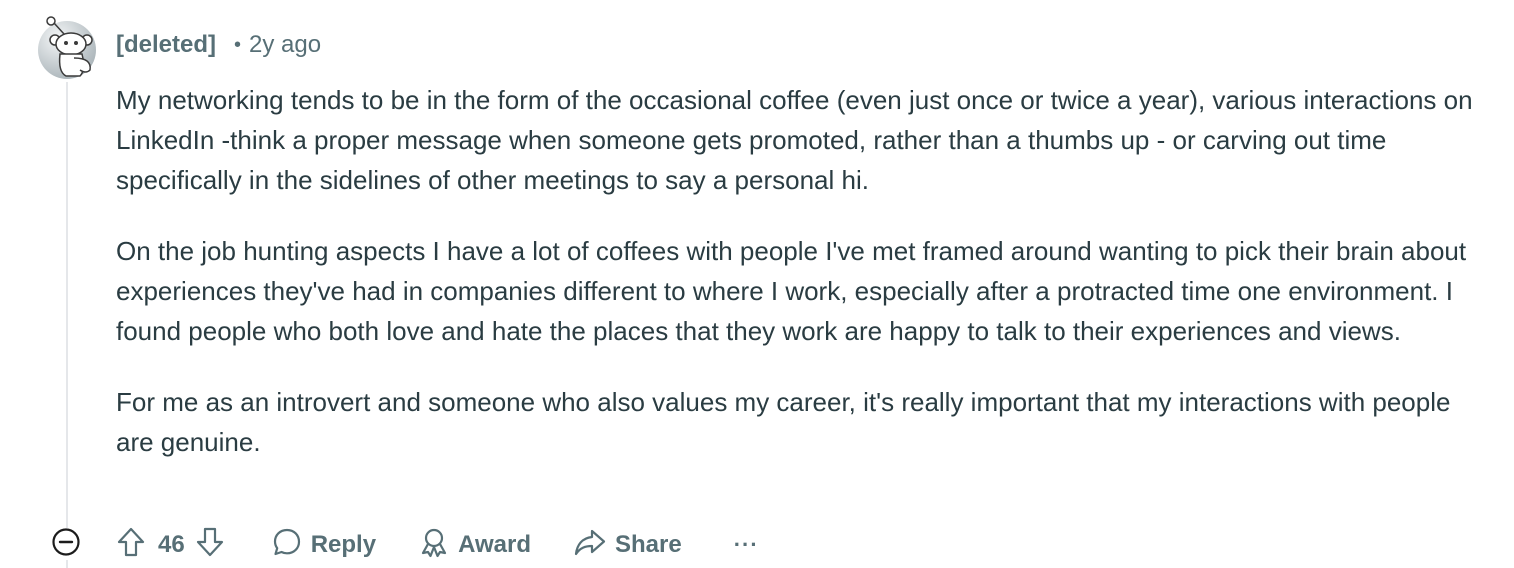 The height and width of the screenshot is (568, 1514). Describe the element at coordinates (287, 545) in the screenshot. I see `speech-bubble-icon` at that location.